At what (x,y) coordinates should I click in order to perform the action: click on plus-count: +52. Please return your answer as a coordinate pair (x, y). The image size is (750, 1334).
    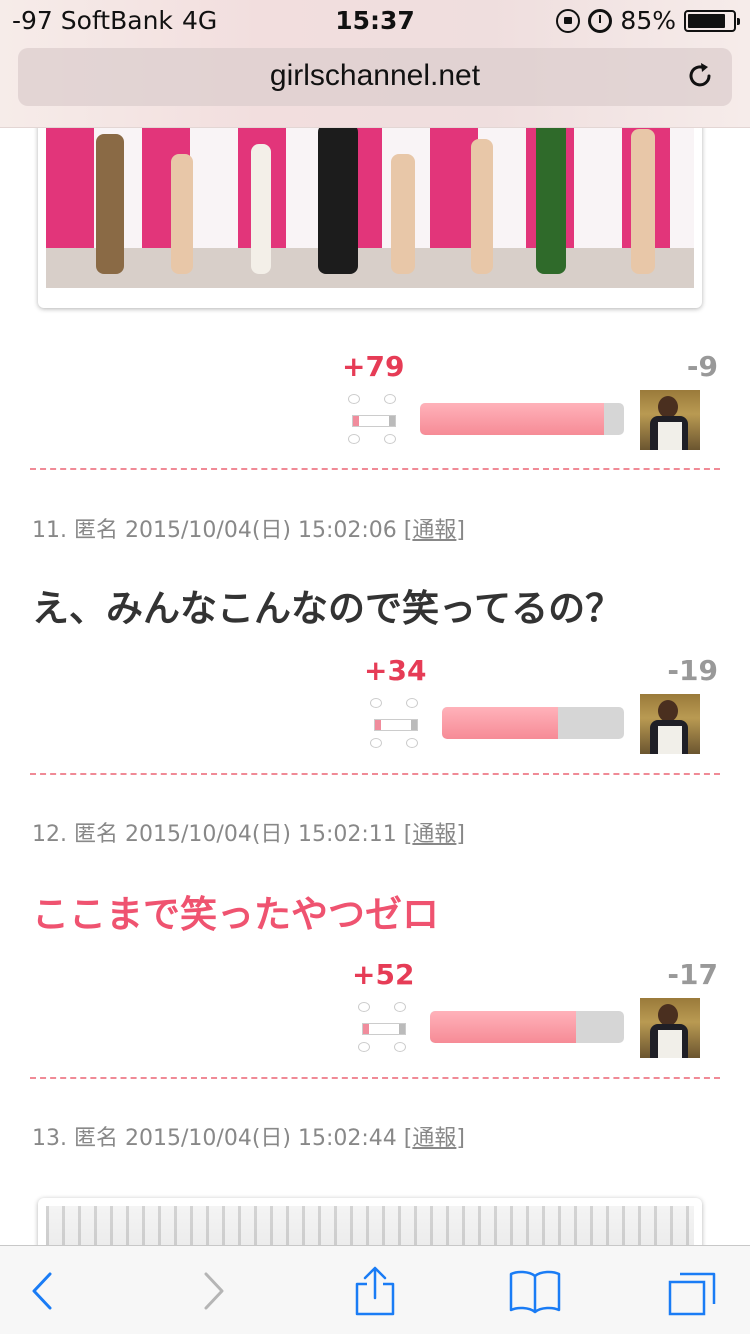
    Looking at the image, I should click on (383, 974).